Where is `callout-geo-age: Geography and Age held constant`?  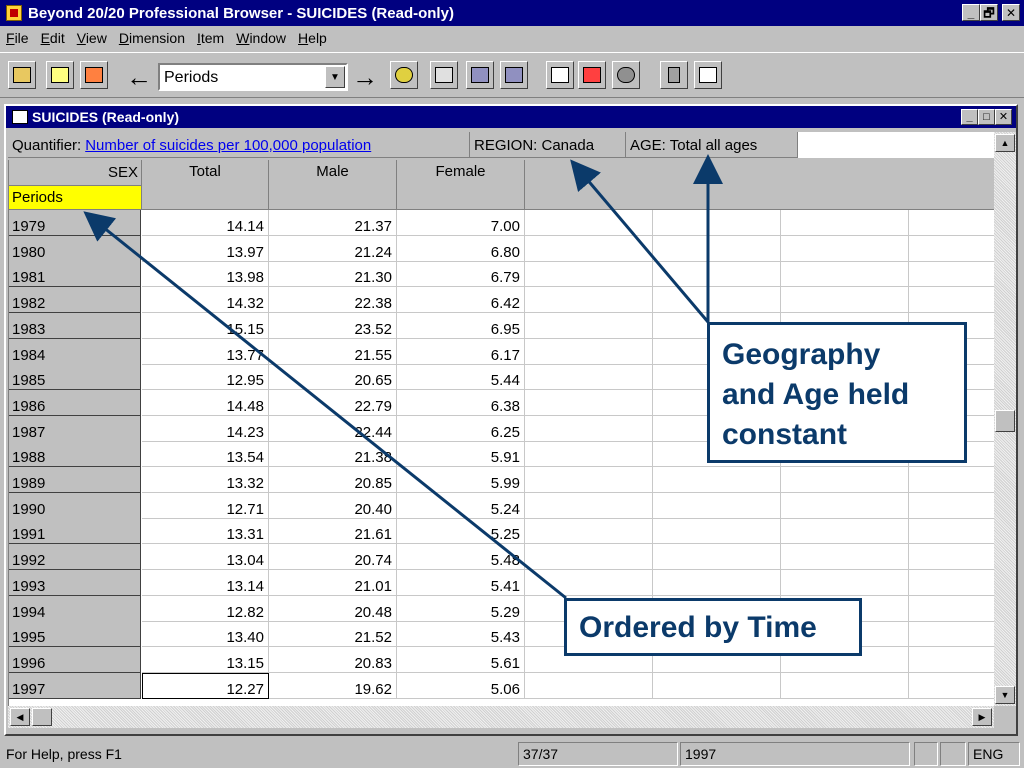 callout-geo-age: Geography and Age held constant is located at coordinates (837, 392).